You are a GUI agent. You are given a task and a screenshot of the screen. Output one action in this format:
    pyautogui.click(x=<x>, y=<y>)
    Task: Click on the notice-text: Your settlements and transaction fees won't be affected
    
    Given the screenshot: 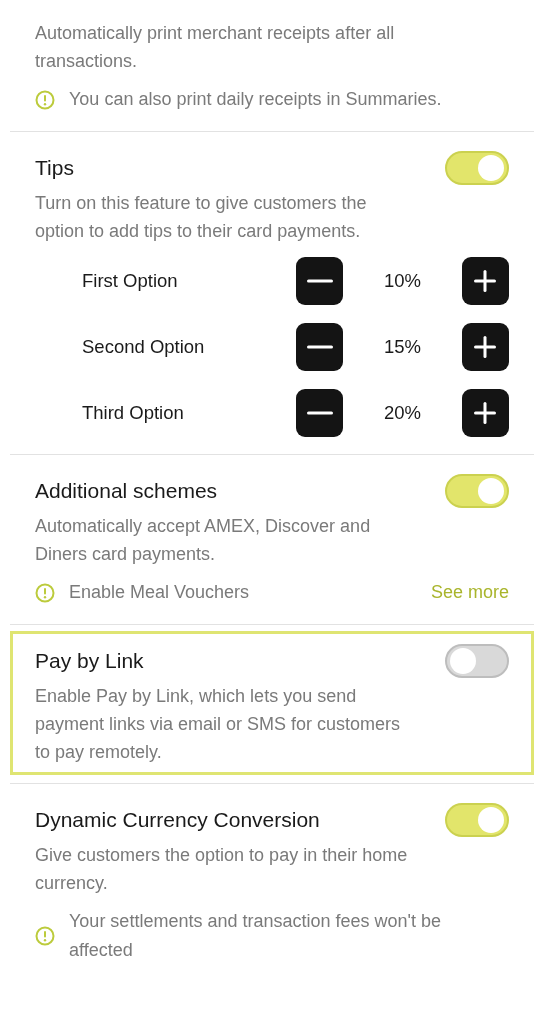 What is the action you would take?
    pyautogui.click(x=255, y=936)
    